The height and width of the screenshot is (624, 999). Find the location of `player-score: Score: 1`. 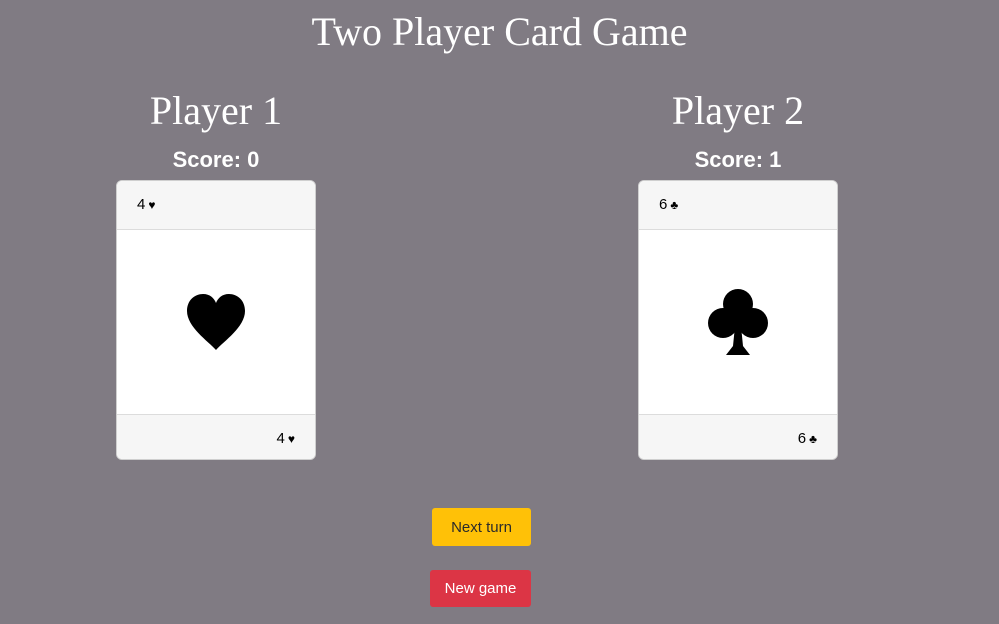

player-score: Score: 1 is located at coordinates (738, 160).